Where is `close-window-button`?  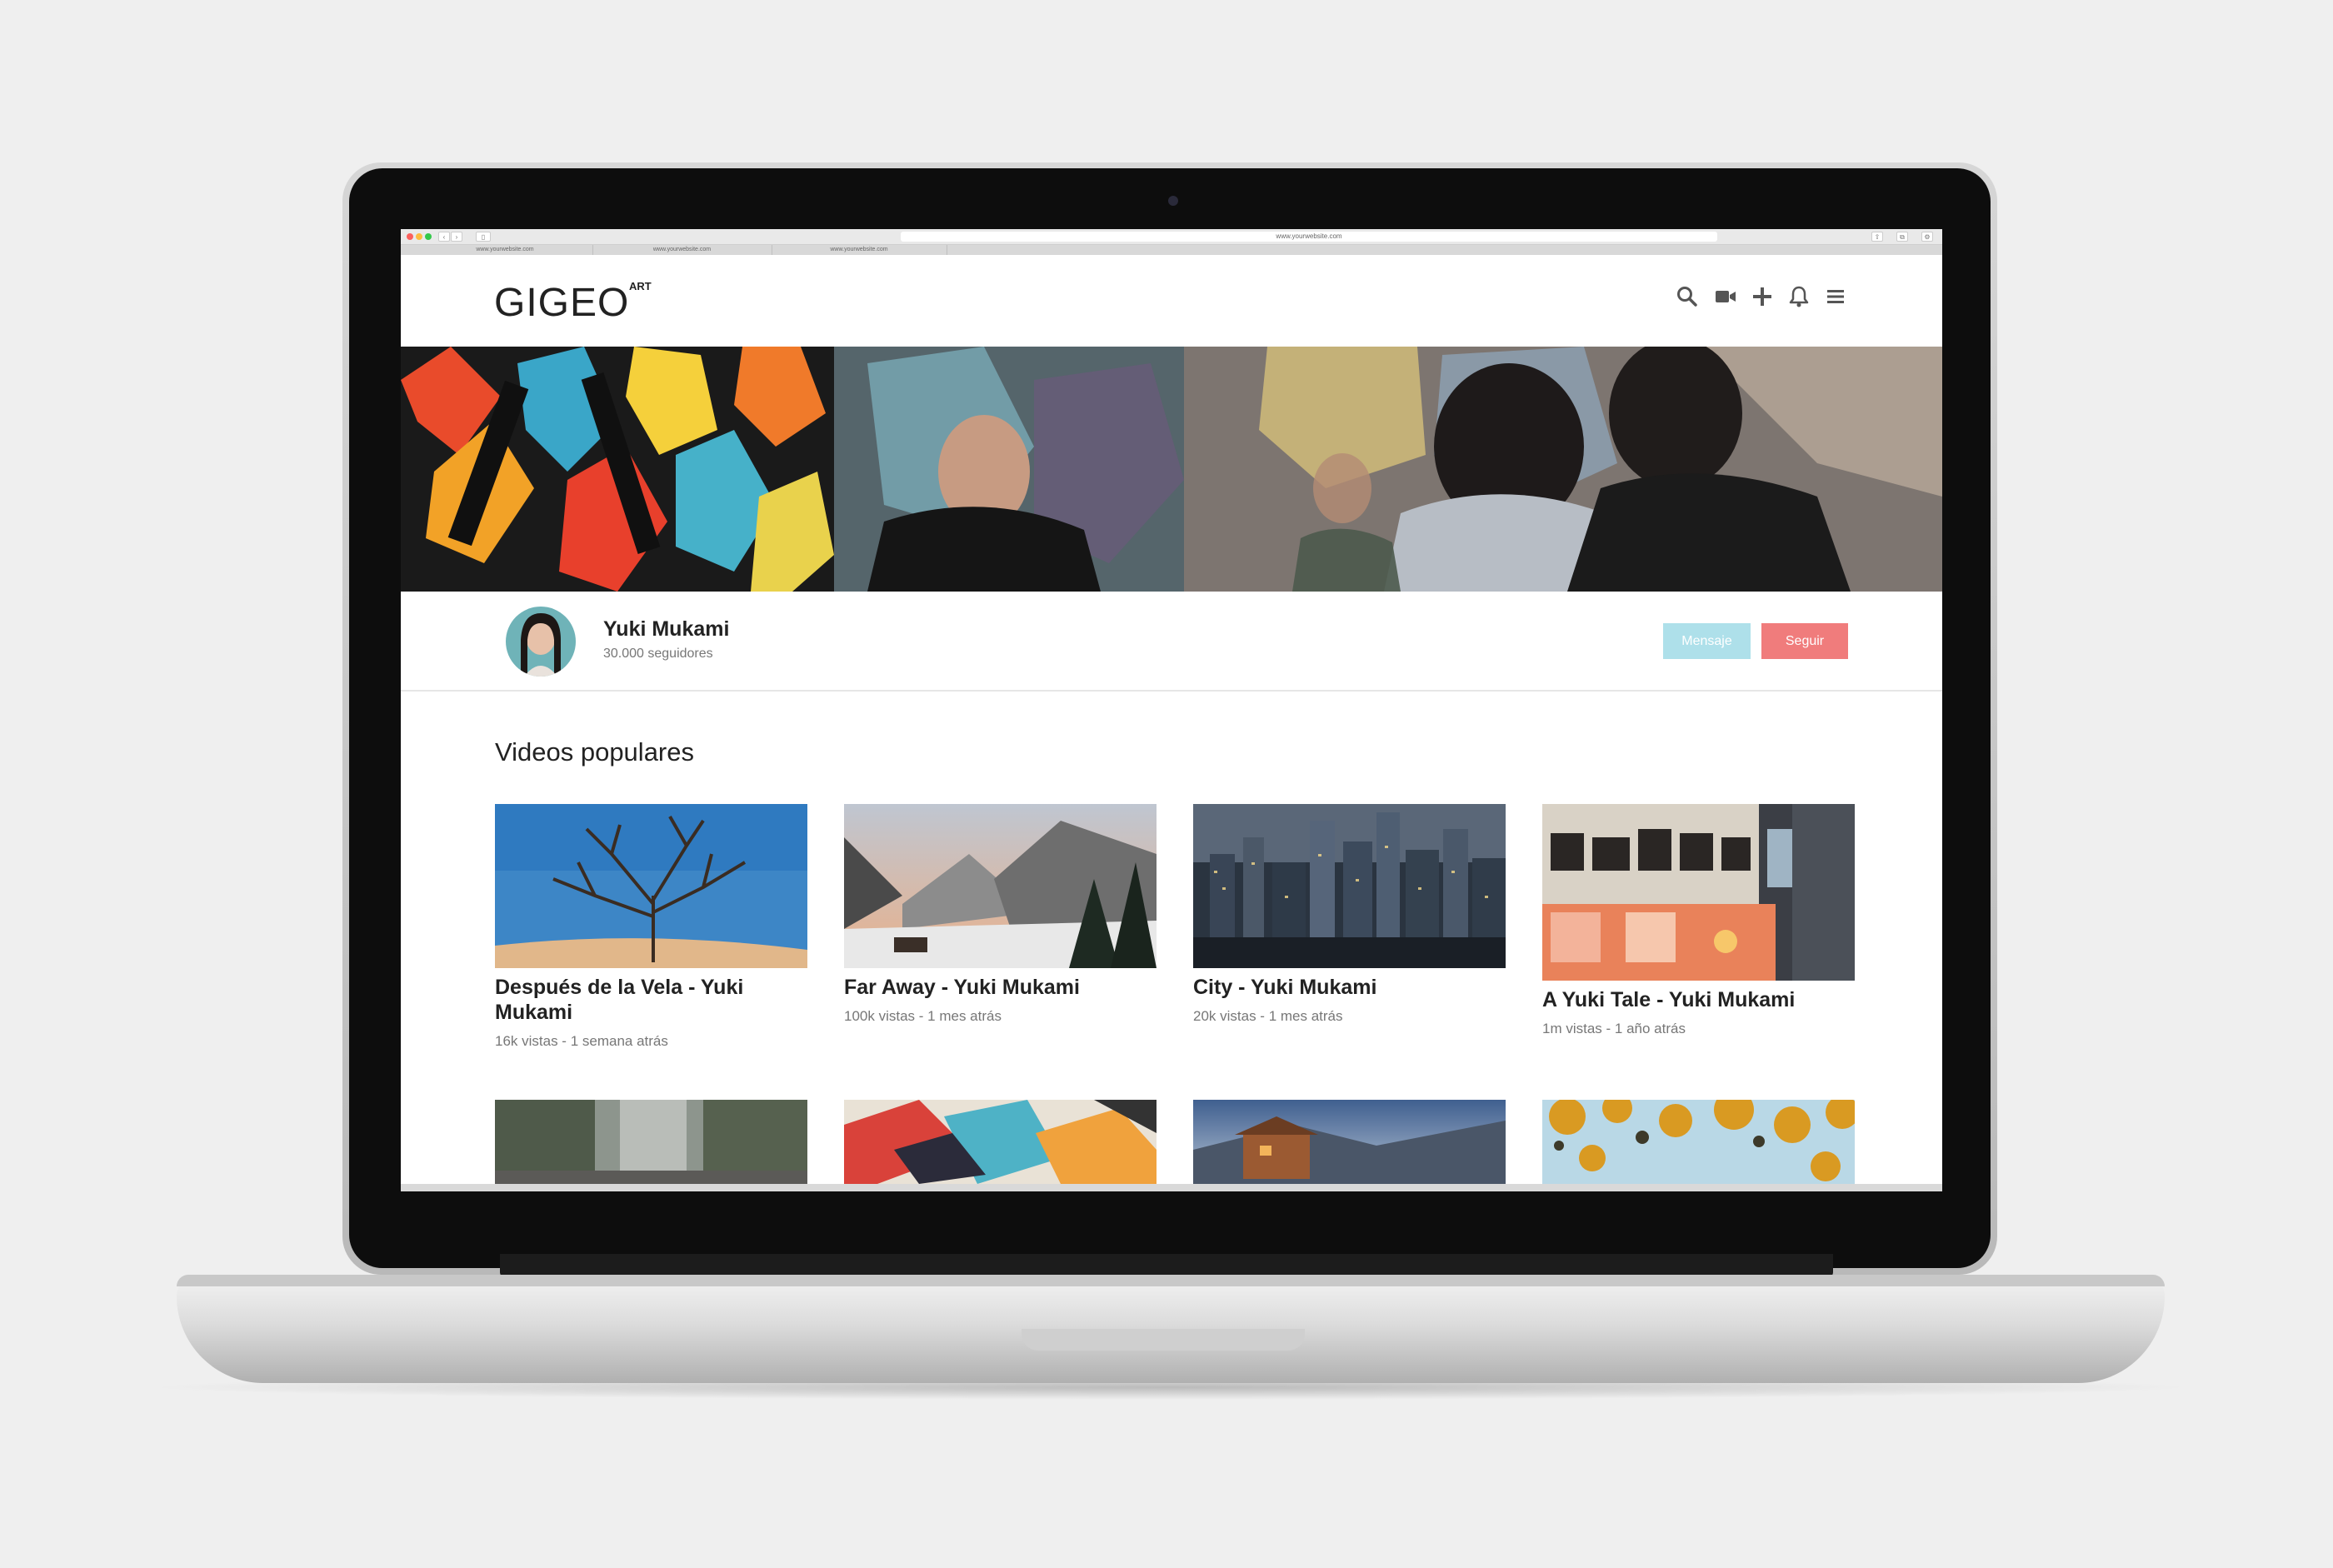 close-window-button is located at coordinates (410, 236).